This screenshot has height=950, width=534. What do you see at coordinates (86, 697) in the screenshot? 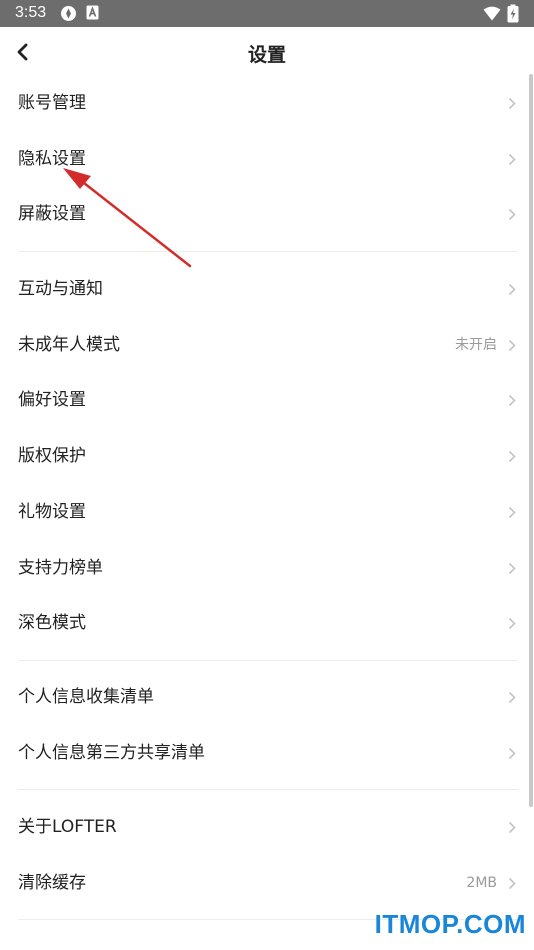
I see `settings-row-label: 个人信息收集清单` at bounding box center [86, 697].